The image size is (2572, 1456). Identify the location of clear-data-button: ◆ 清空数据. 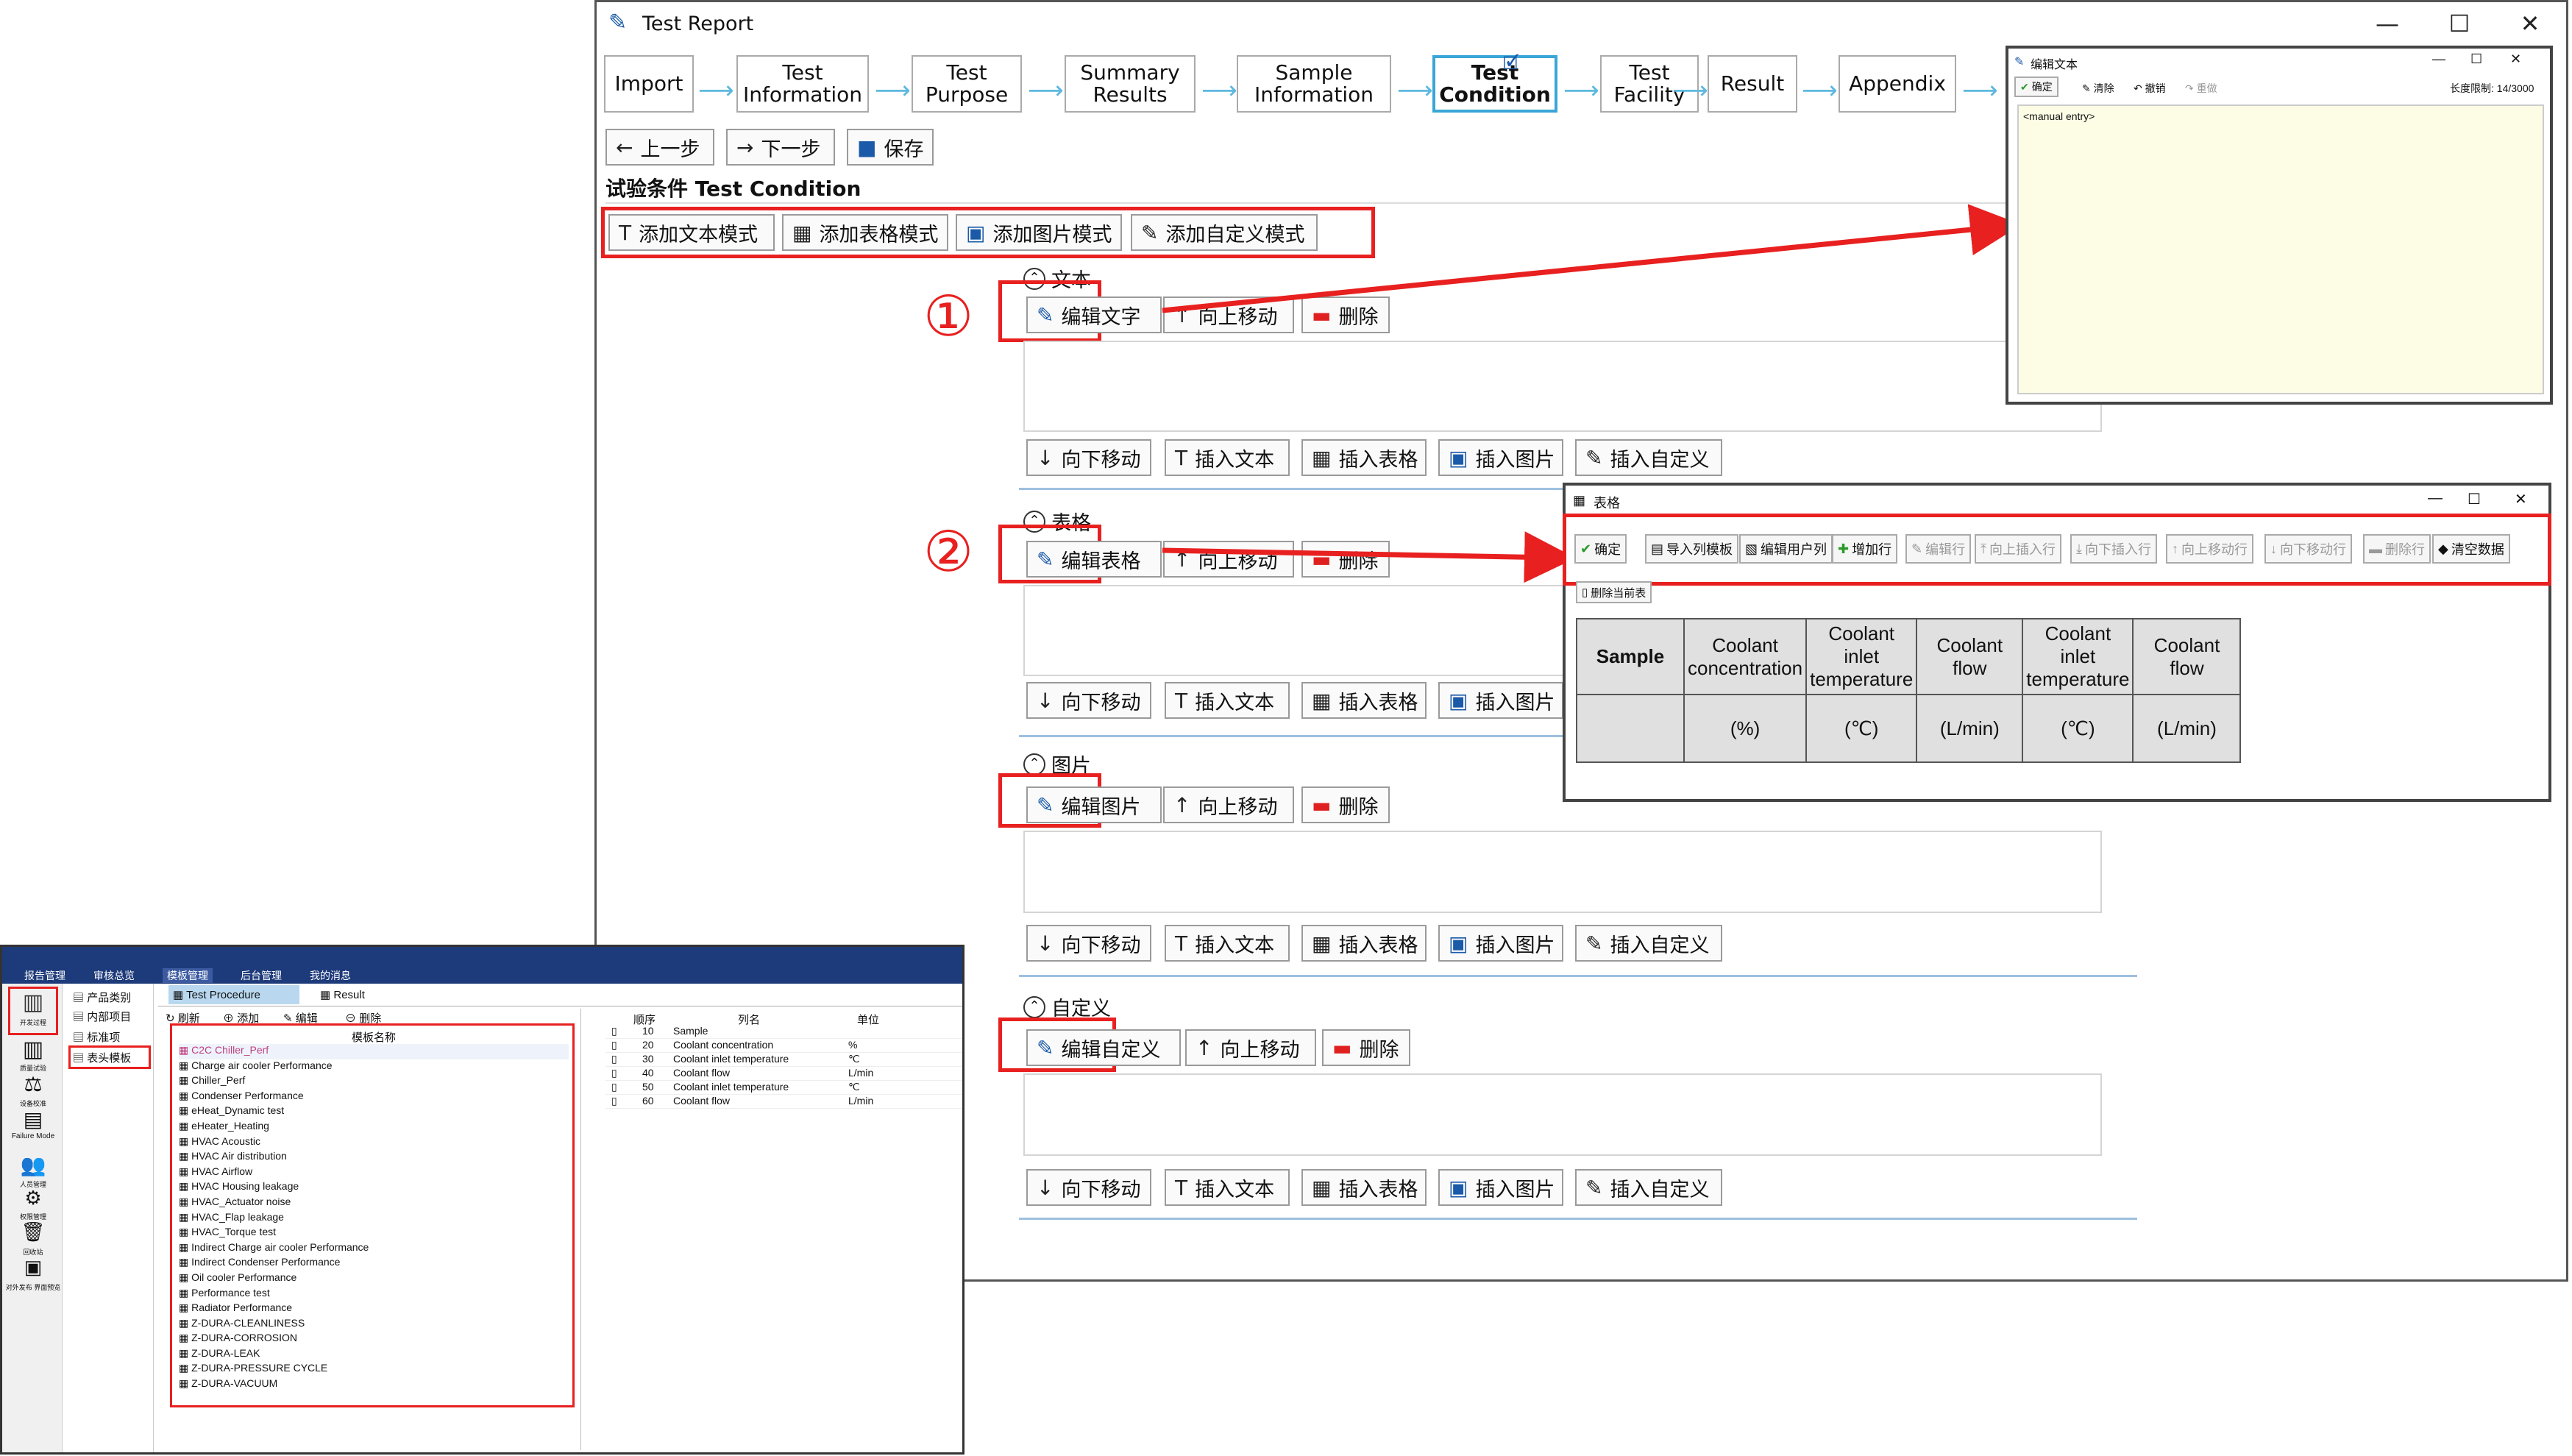
(2471, 549).